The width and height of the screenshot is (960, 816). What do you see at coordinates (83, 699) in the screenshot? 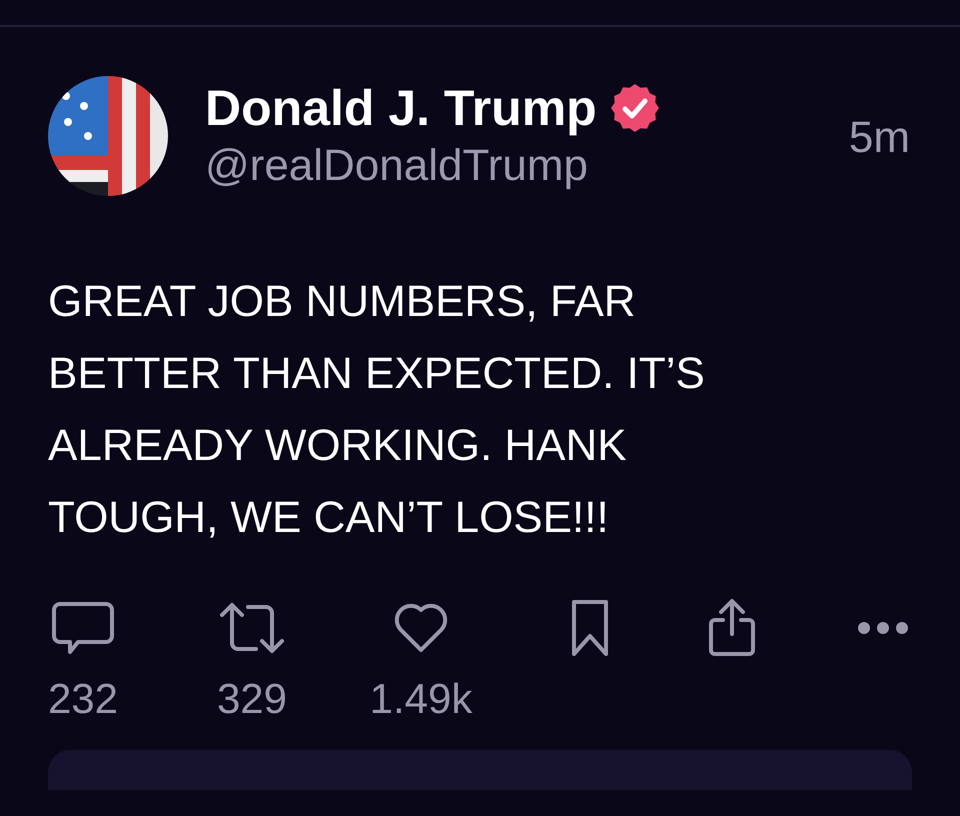
I see `reply-count: 232` at bounding box center [83, 699].